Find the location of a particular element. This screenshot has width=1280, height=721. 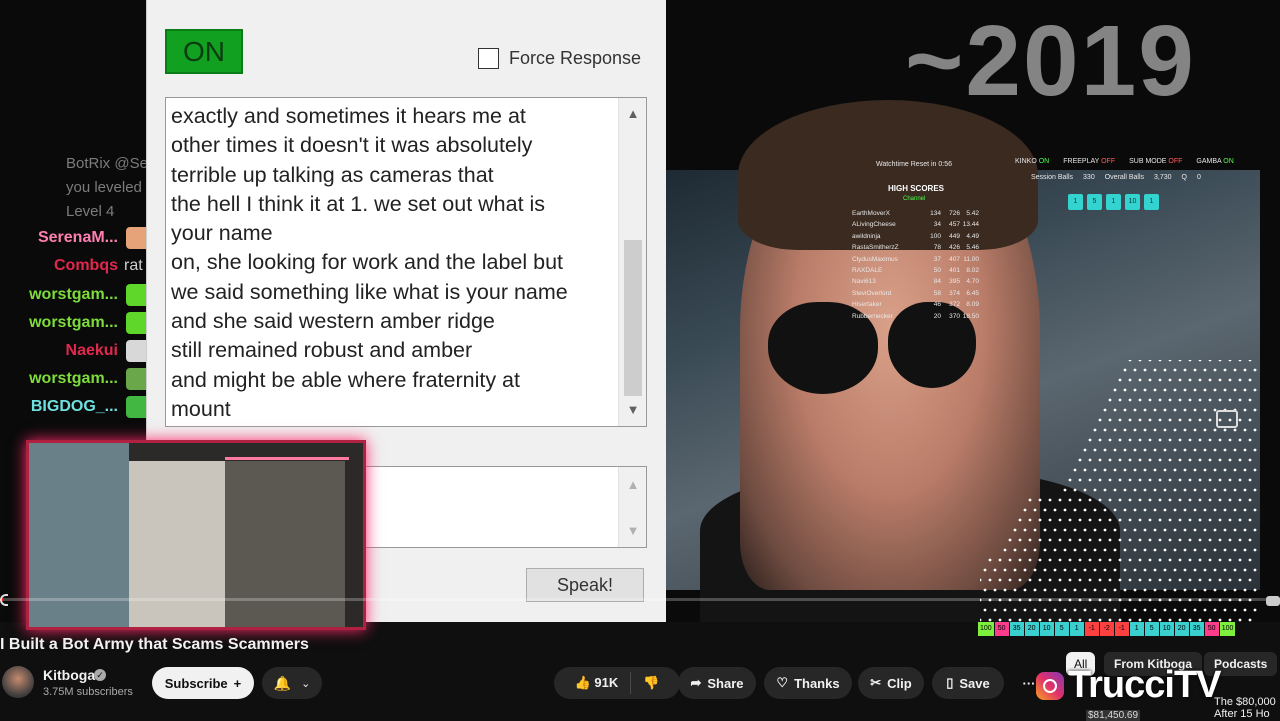

dislike-icon: 👎 is located at coordinates (651, 683).